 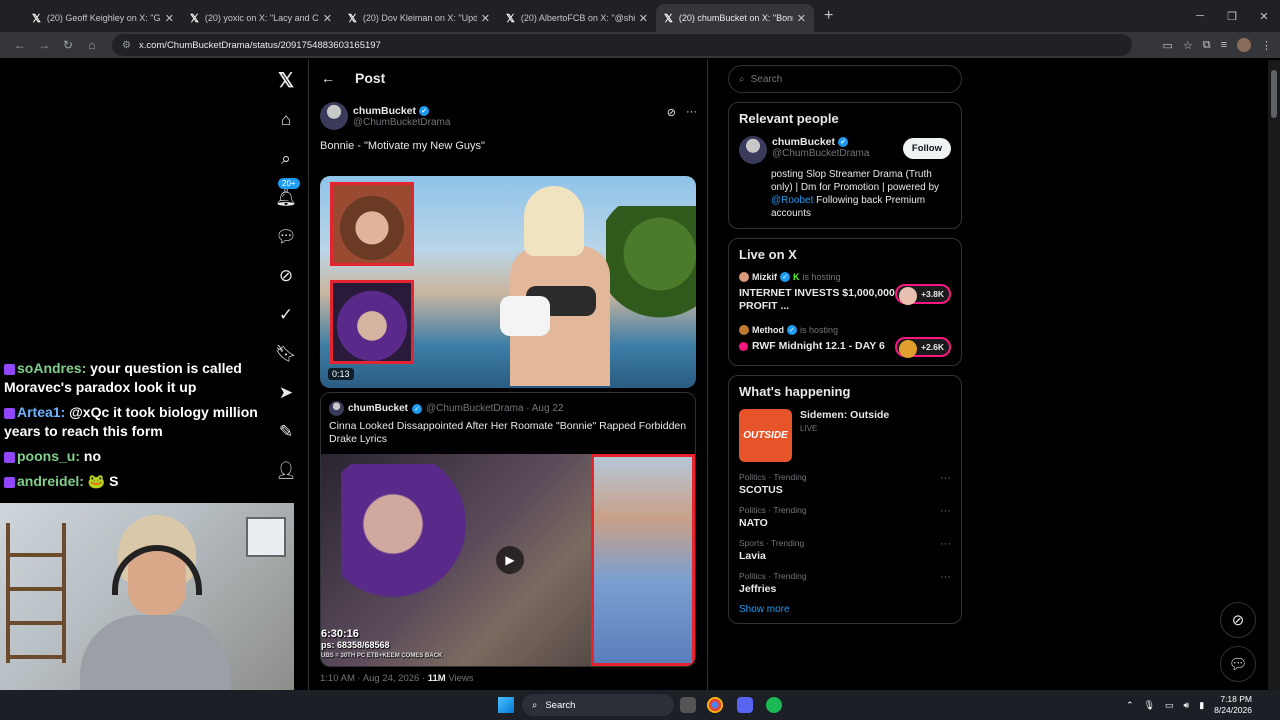 What do you see at coordinates (845, 484) in the screenshot?
I see `trend-item: Politics · Trending SCOTUS ···` at bounding box center [845, 484].